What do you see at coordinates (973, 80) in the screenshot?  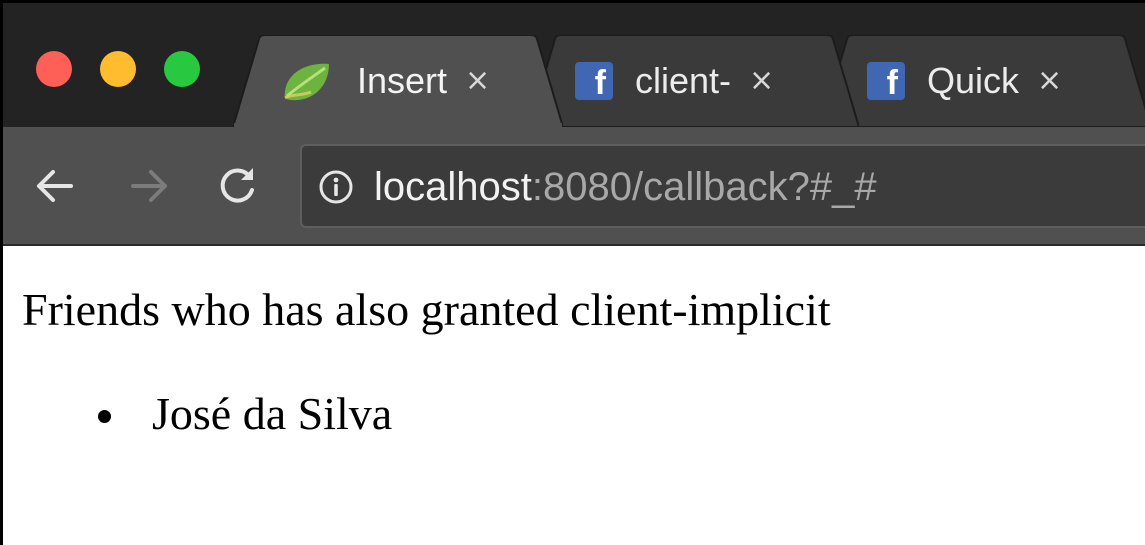 I see `tab-title: Quick` at bounding box center [973, 80].